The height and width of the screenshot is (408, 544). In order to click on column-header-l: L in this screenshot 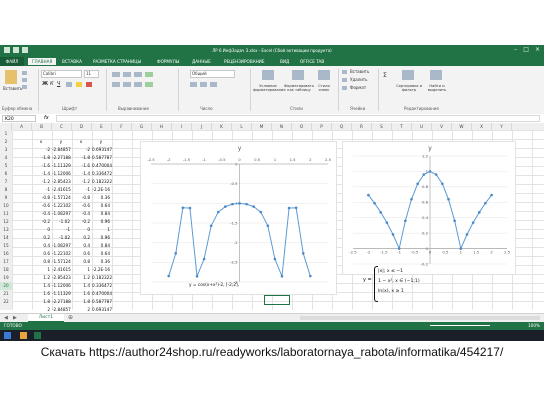, I will do `click(242, 126)`.